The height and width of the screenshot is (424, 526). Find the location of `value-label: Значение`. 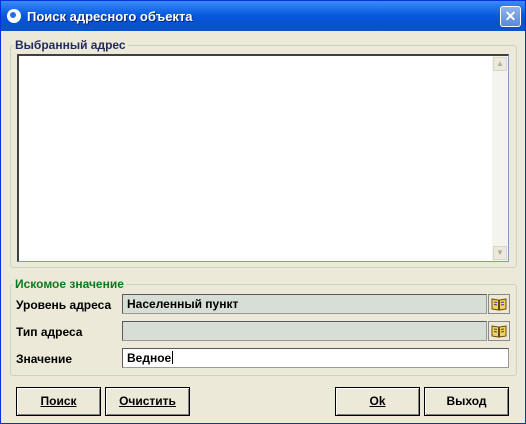

value-label: Значение is located at coordinates (44, 359).